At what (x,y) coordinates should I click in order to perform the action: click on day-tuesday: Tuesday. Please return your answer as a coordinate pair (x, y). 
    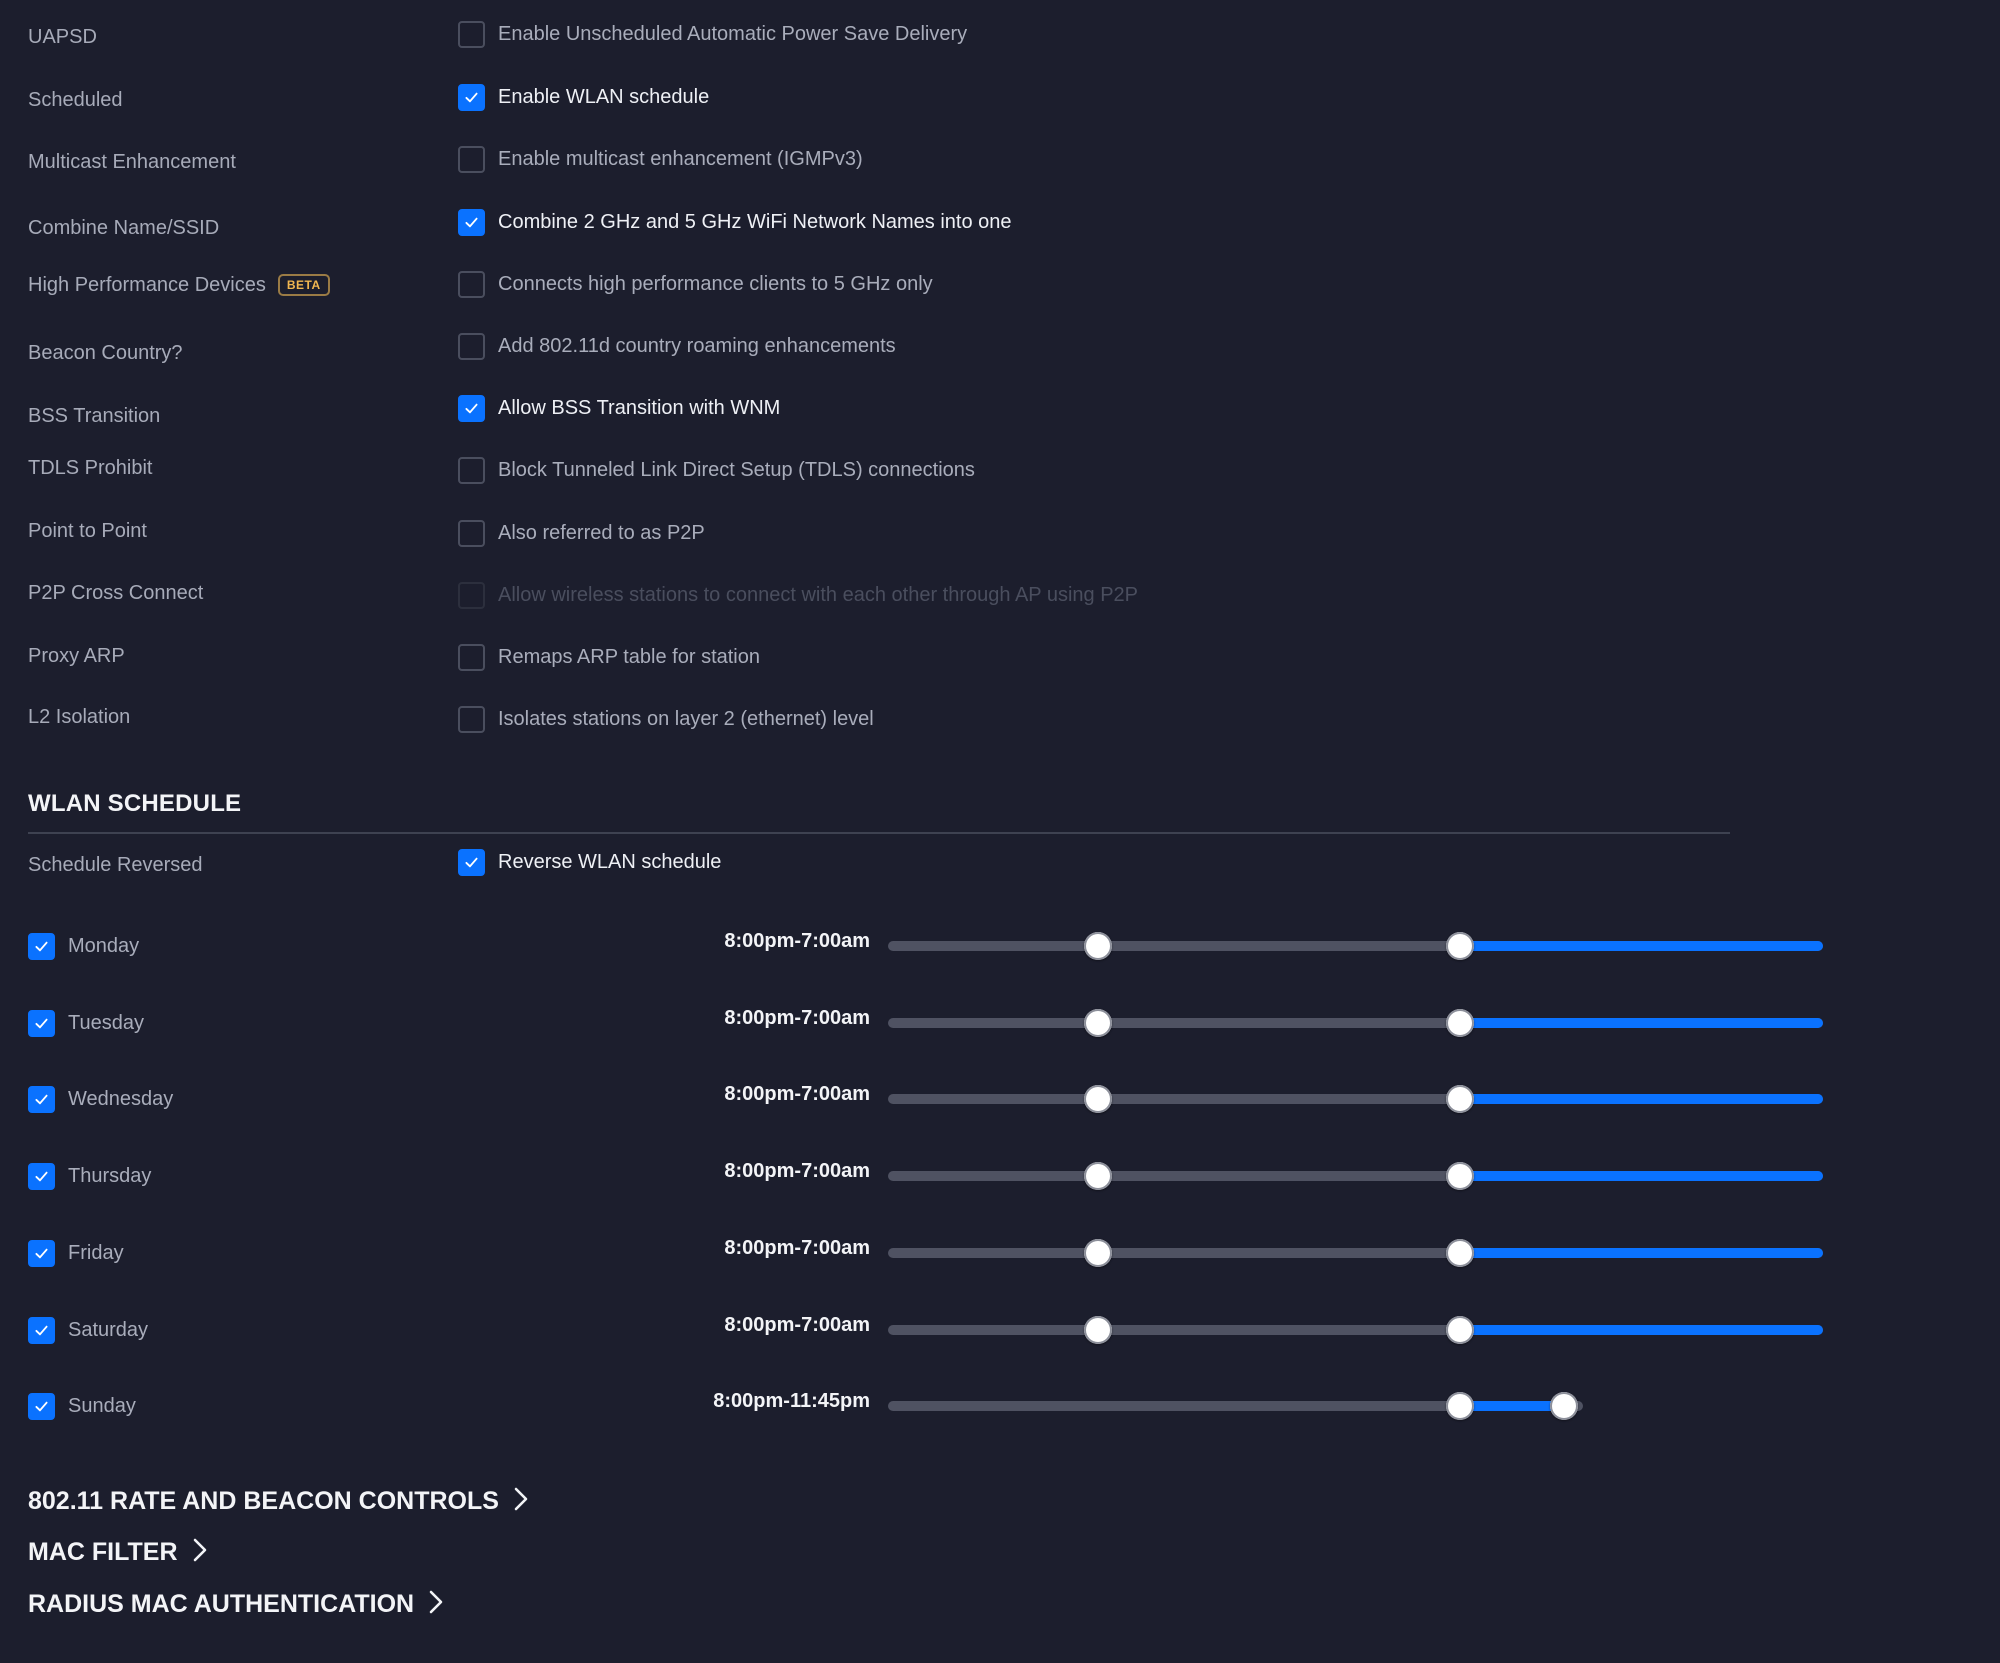
    Looking at the image, I should click on (86, 1023).